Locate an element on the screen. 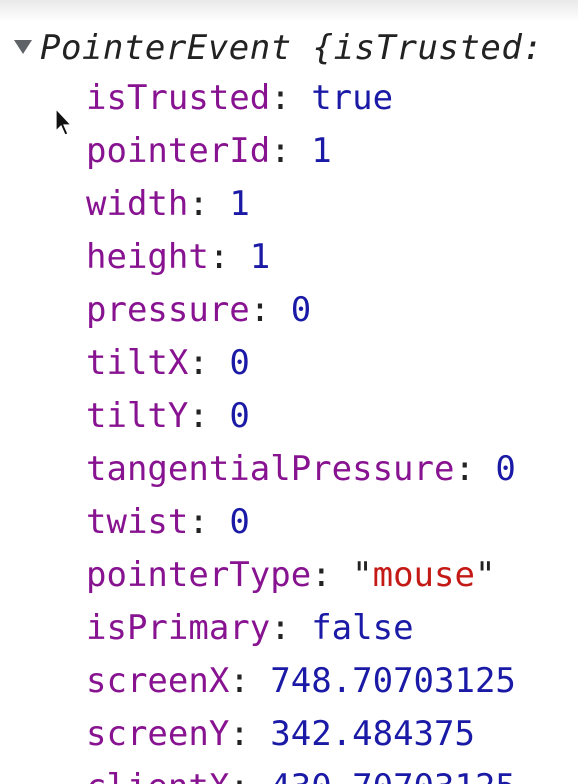 The width and height of the screenshot is (578, 784). property-row: isTrusted: true is located at coordinates (301, 102).